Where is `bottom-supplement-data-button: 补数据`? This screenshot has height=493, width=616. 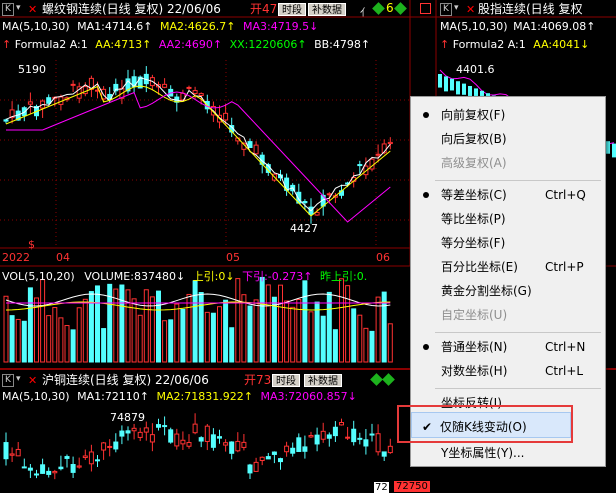
bottom-supplement-data-button: 补数据 is located at coordinates (323, 380).